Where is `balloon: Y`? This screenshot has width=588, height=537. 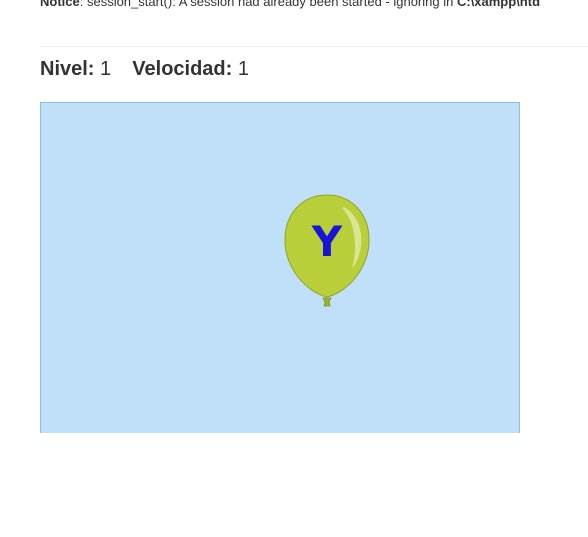
balloon: Y is located at coordinates (328, 253).